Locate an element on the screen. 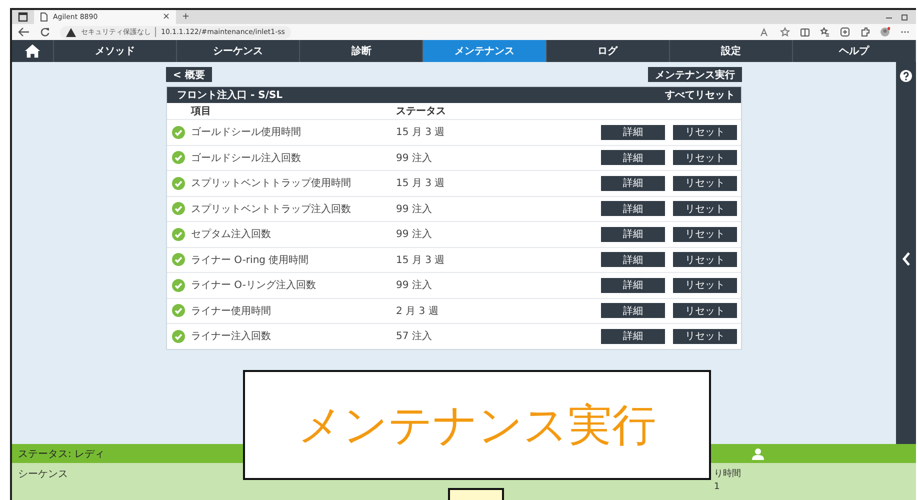 The height and width of the screenshot is (500, 918). item-name: スプリットベントトラップ注入回数 is located at coordinates (271, 209).